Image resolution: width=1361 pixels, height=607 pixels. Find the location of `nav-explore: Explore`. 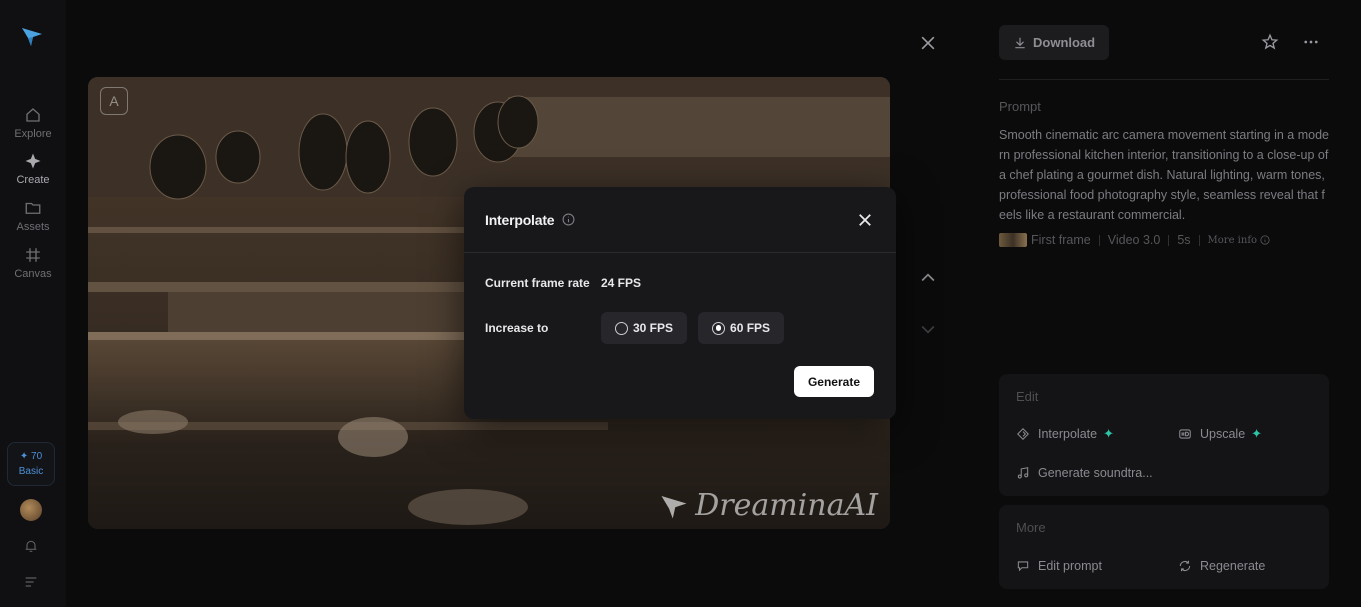

nav-explore: Explore is located at coordinates (33, 123).